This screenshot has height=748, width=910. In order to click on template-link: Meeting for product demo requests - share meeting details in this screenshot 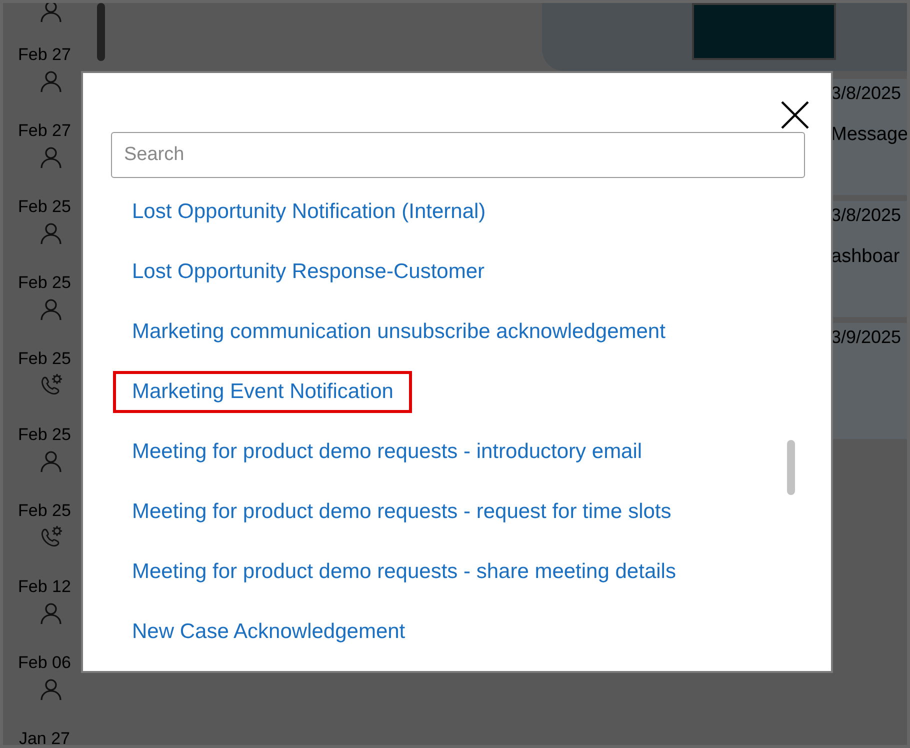, I will do `click(404, 572)`.